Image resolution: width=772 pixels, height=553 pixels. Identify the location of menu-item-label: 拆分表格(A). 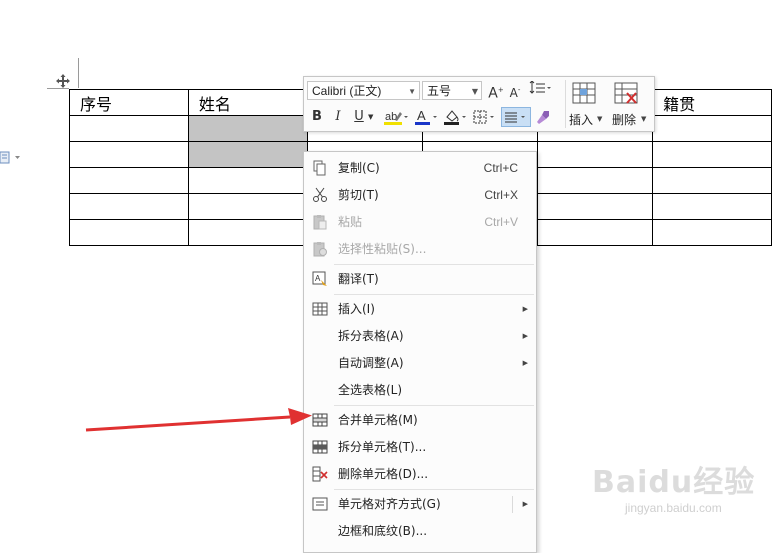
(371, 336).